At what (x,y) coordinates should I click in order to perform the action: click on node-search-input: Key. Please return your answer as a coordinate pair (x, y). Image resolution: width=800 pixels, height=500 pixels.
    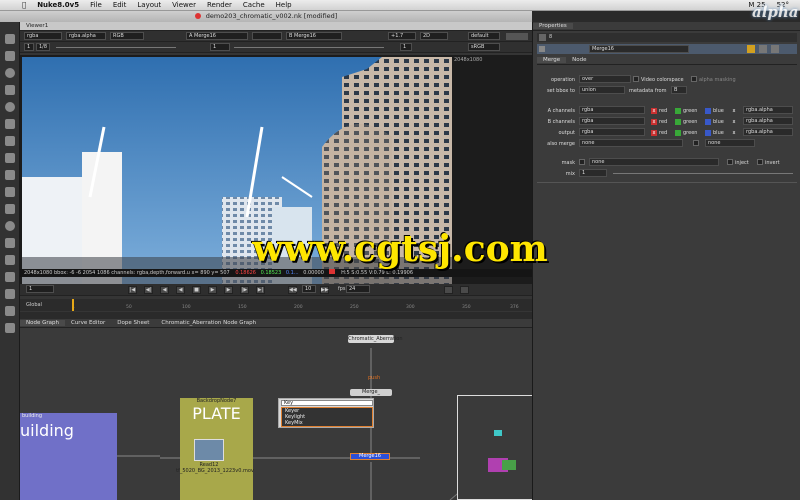
    Looking at the image, I should click on (327, 403).